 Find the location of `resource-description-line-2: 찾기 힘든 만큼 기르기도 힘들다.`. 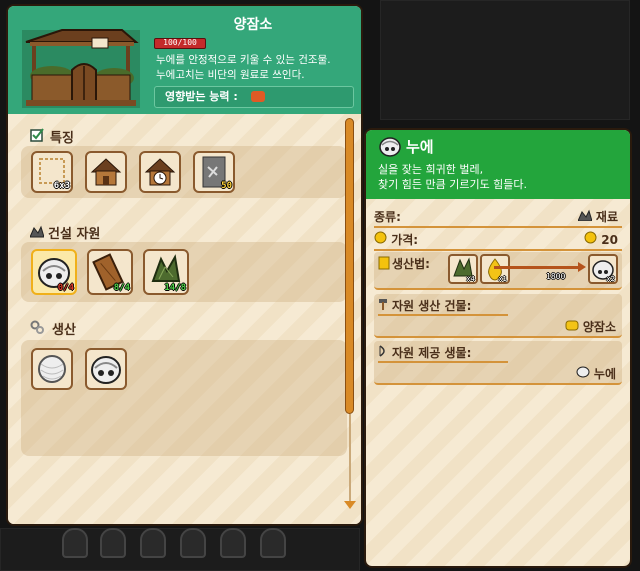

resource-description-line-2: 찾기 힘든 만큼 기르기도 힘들다. is located at coordinates (453, 184).